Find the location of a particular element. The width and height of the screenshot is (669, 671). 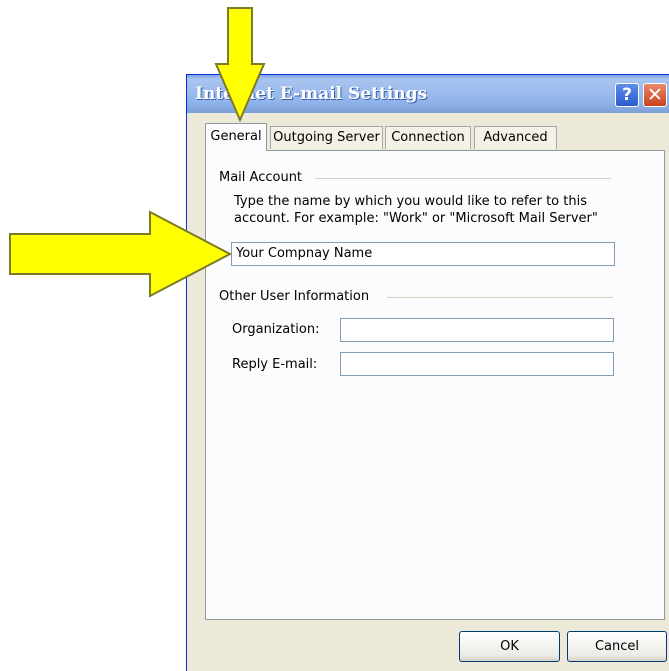

tab-advanced: Advanced is located at coordinates (515, 137).